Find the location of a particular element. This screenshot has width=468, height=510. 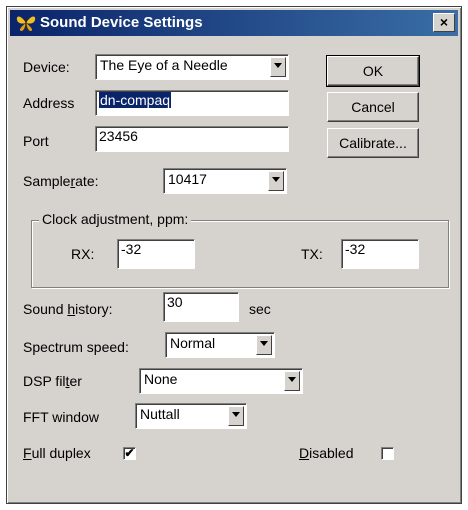

ok-button: OK is located at coordinates (373, 71).